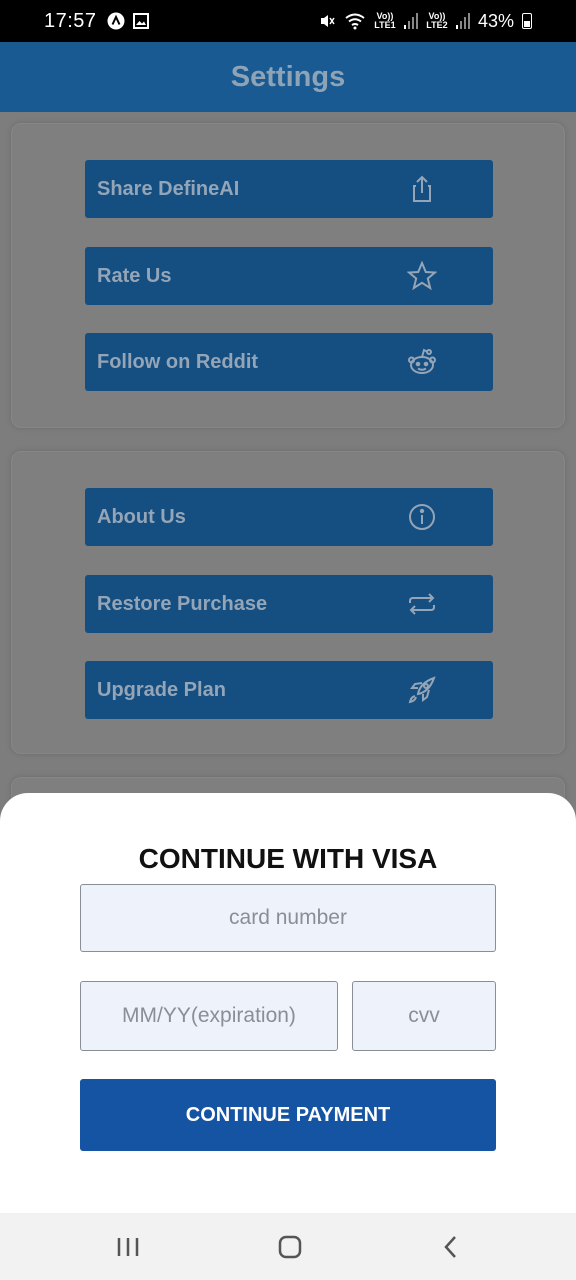  What do you see at coordinates (161, 689) in the screenshot?
I see `upgrade-plan-label: Upgrade Plan` at bounding box center [161, 689].